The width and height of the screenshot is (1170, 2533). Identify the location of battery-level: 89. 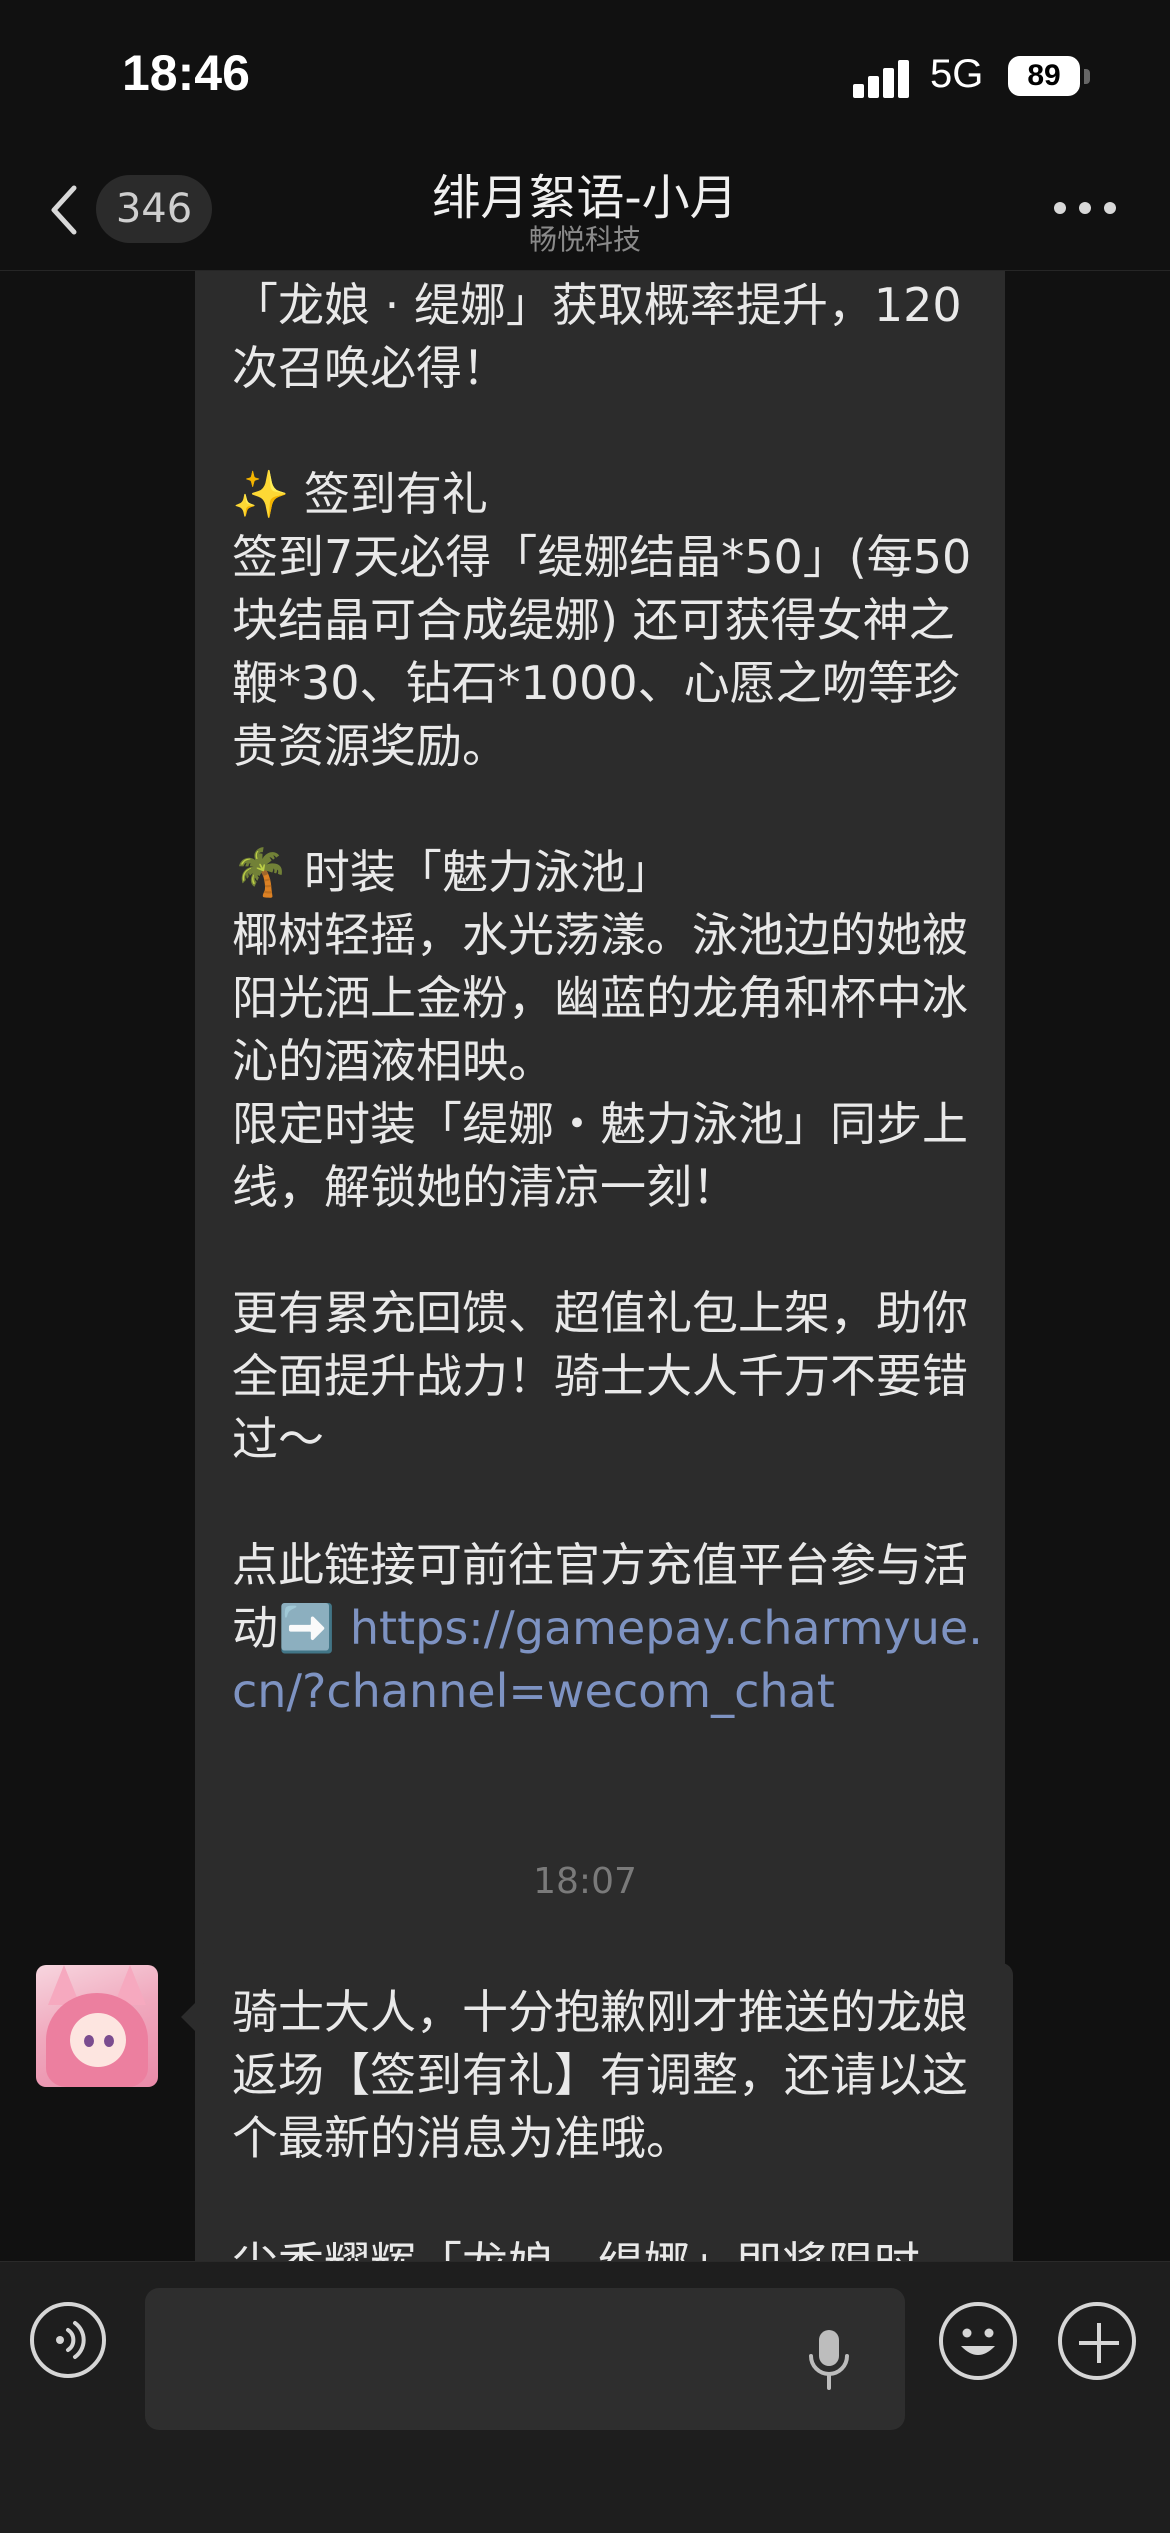
(1044, 76).